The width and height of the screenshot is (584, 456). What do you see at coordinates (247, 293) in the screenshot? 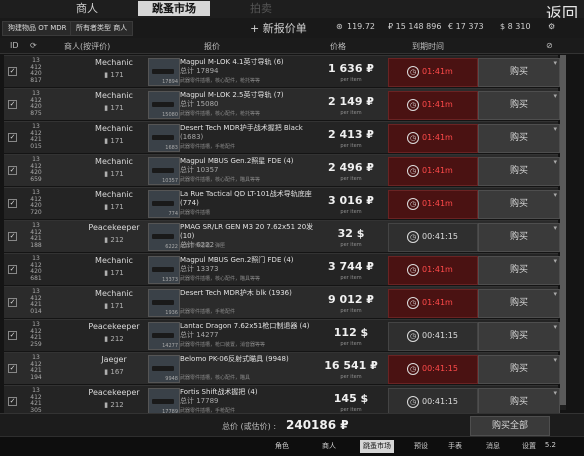
I see `item-name: Desert Tech MDR护木 blk (1936)` at bounding box center [247, 293].